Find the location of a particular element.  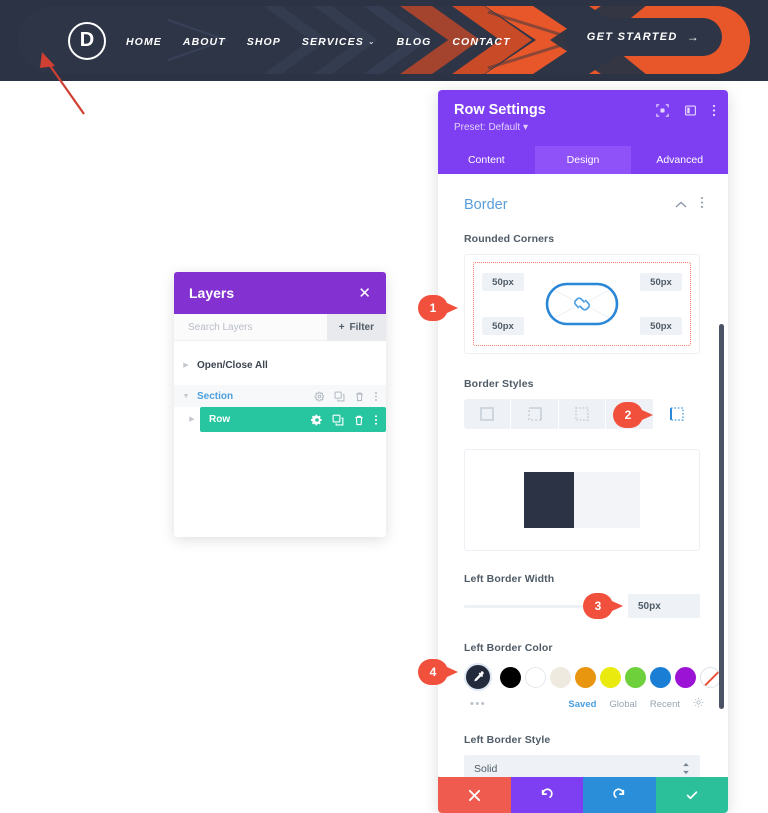

border-style-option-dashed-partial is located at coordinates (535, 414).